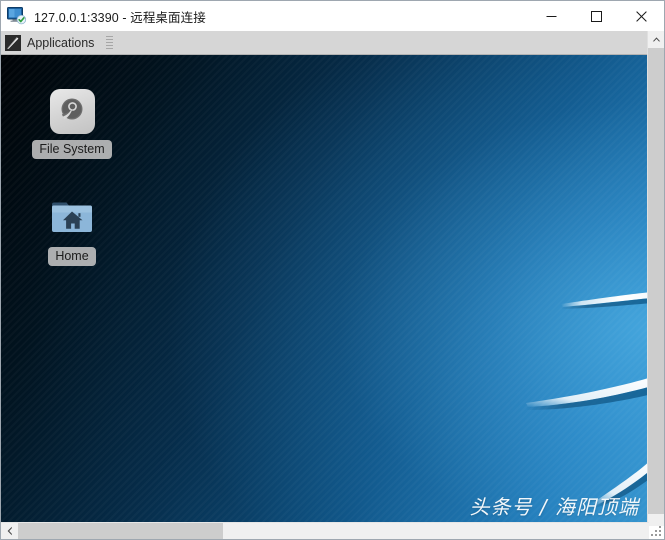 The height and width of the screenshot is (540, 665). I want to click on maximize-button, so click(596, 16).